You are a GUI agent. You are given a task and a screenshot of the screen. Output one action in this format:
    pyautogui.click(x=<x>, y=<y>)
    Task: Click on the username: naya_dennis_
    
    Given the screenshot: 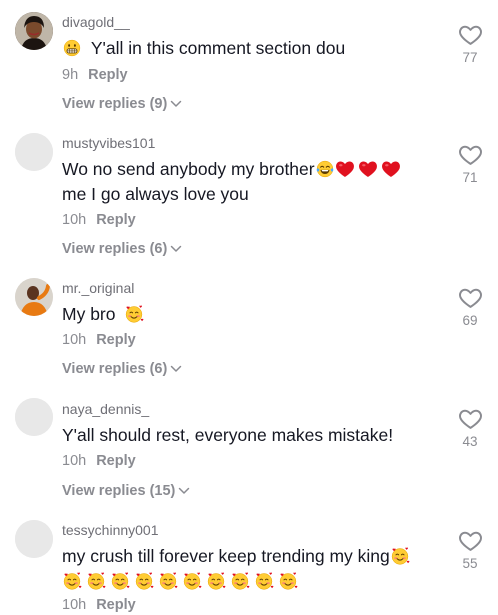 What is the action you would take?
    pyautogui.click(x=105, y=409)
    